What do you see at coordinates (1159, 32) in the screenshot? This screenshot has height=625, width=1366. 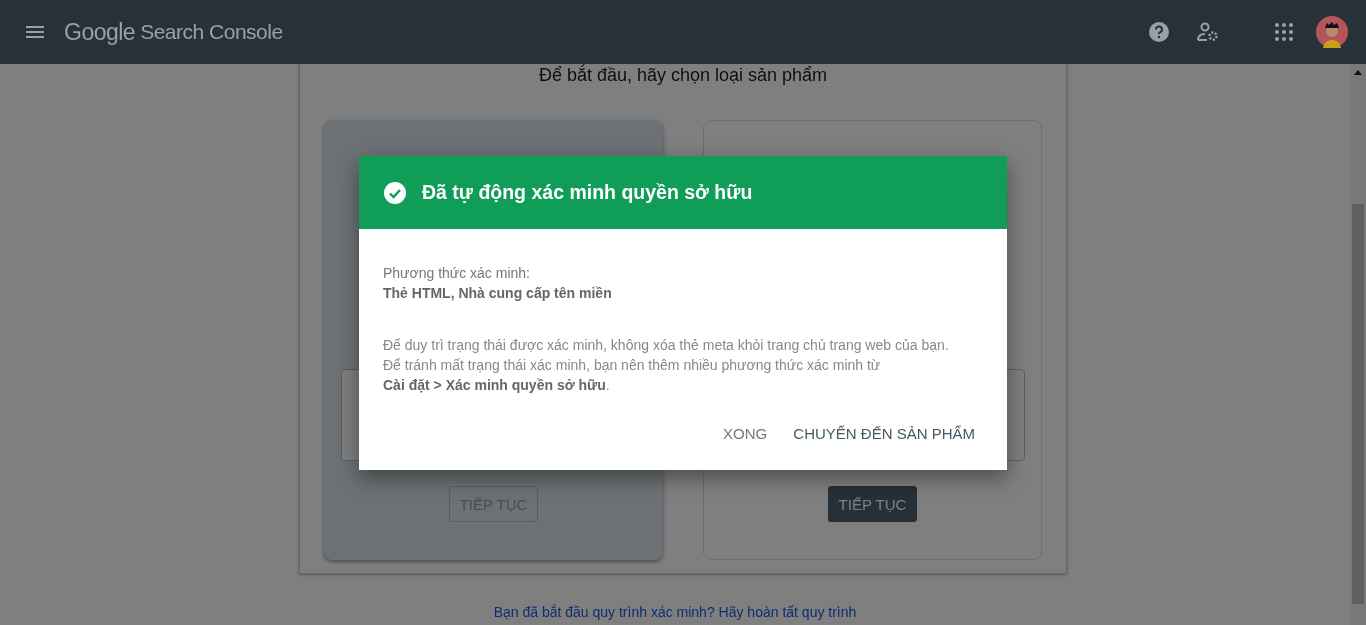 I see `help-icon` at bounding box center [1159, 32].